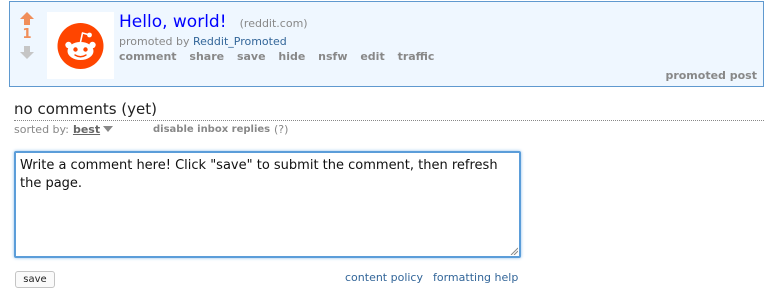  Describe the element at coordinates (372, 56) in the screenshot. I see `edit-button: edit` at that location.